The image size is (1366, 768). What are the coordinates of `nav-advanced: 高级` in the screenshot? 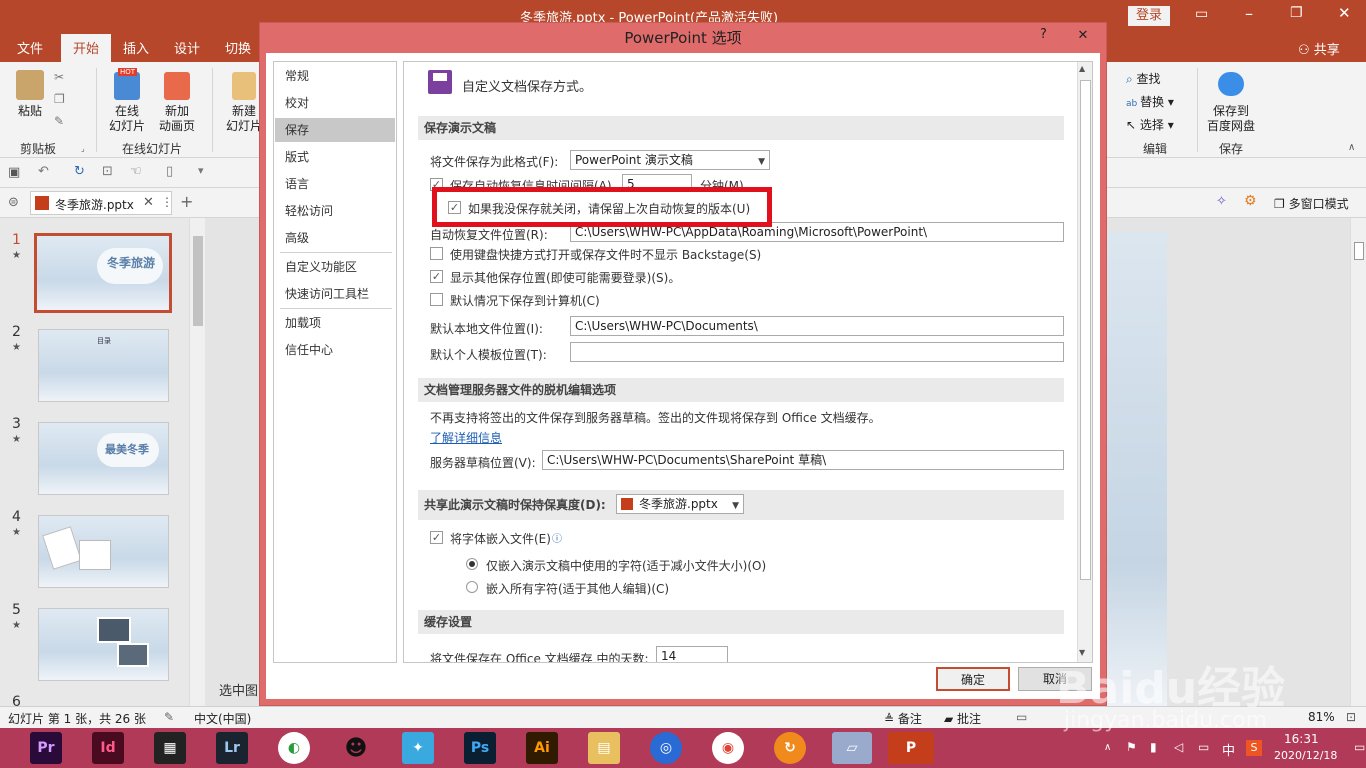 It's located at (335, 238).